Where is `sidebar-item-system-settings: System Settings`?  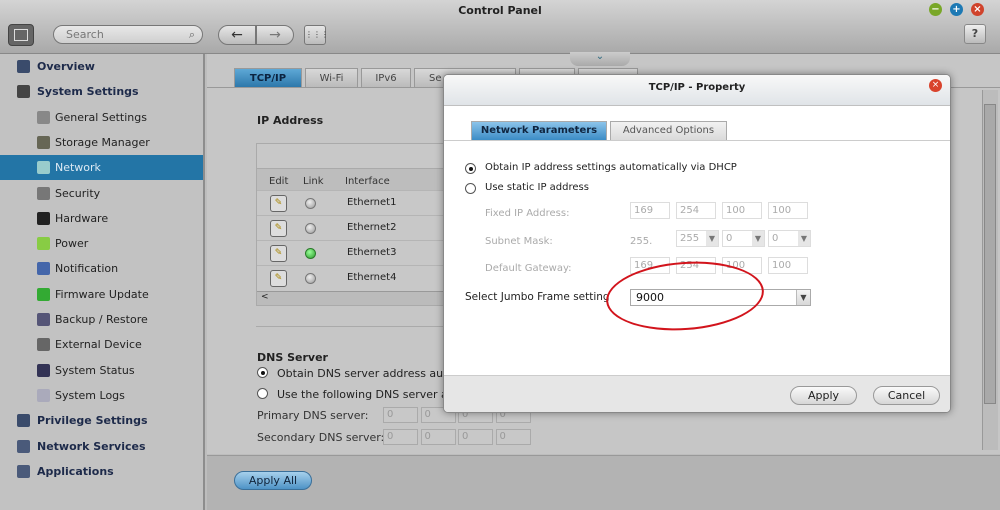 sidebar-item-system-settings: System Settings is located at coordinates (101, 91).